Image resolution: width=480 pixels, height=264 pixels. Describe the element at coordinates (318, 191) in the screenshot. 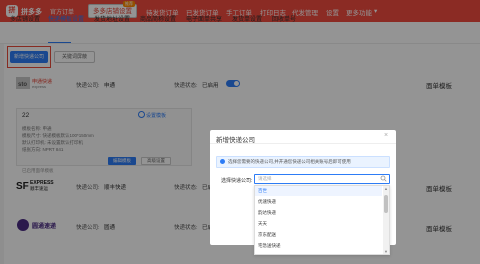

I see `dropdown-hover-highlight` at that location.